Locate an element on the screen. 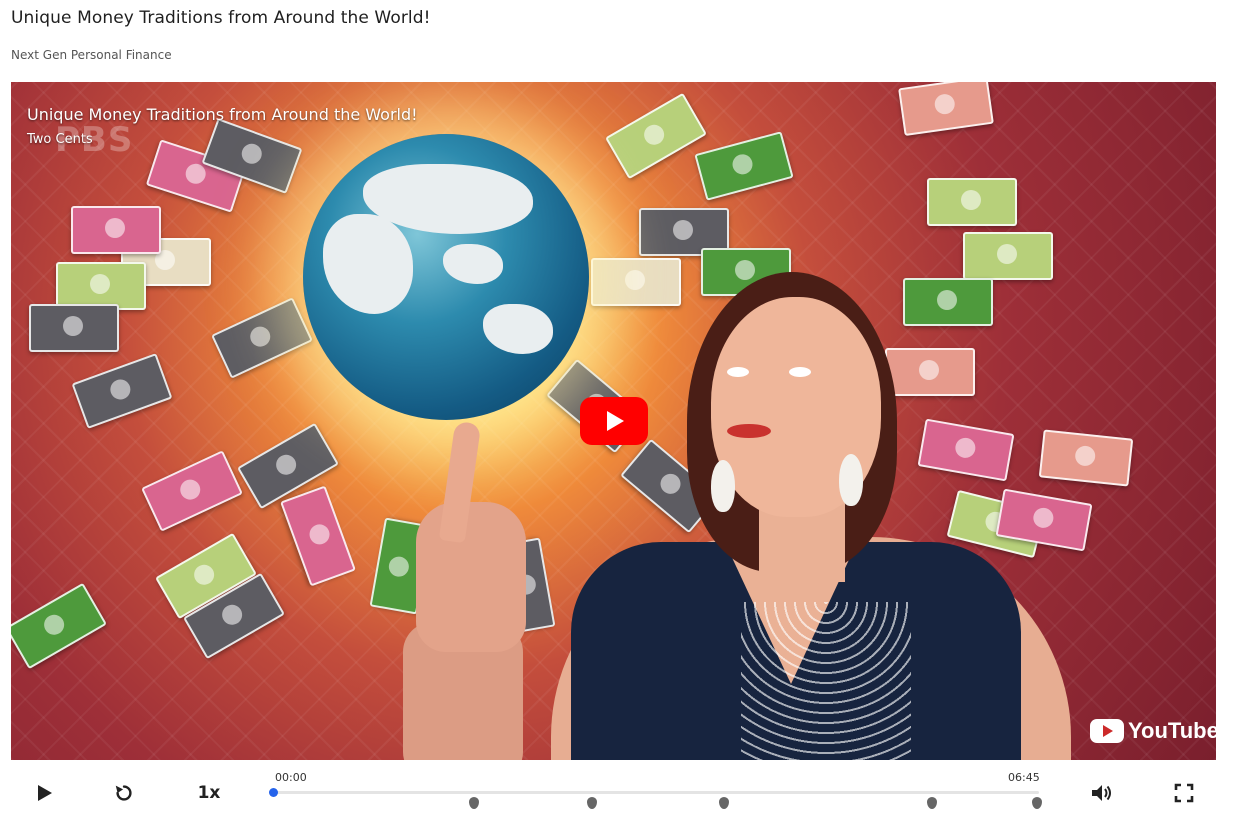 The width and height of the screenshot is (1236, 817). page-subtitle: Next Gen Personal Finance is located at coordinates (91, 55).